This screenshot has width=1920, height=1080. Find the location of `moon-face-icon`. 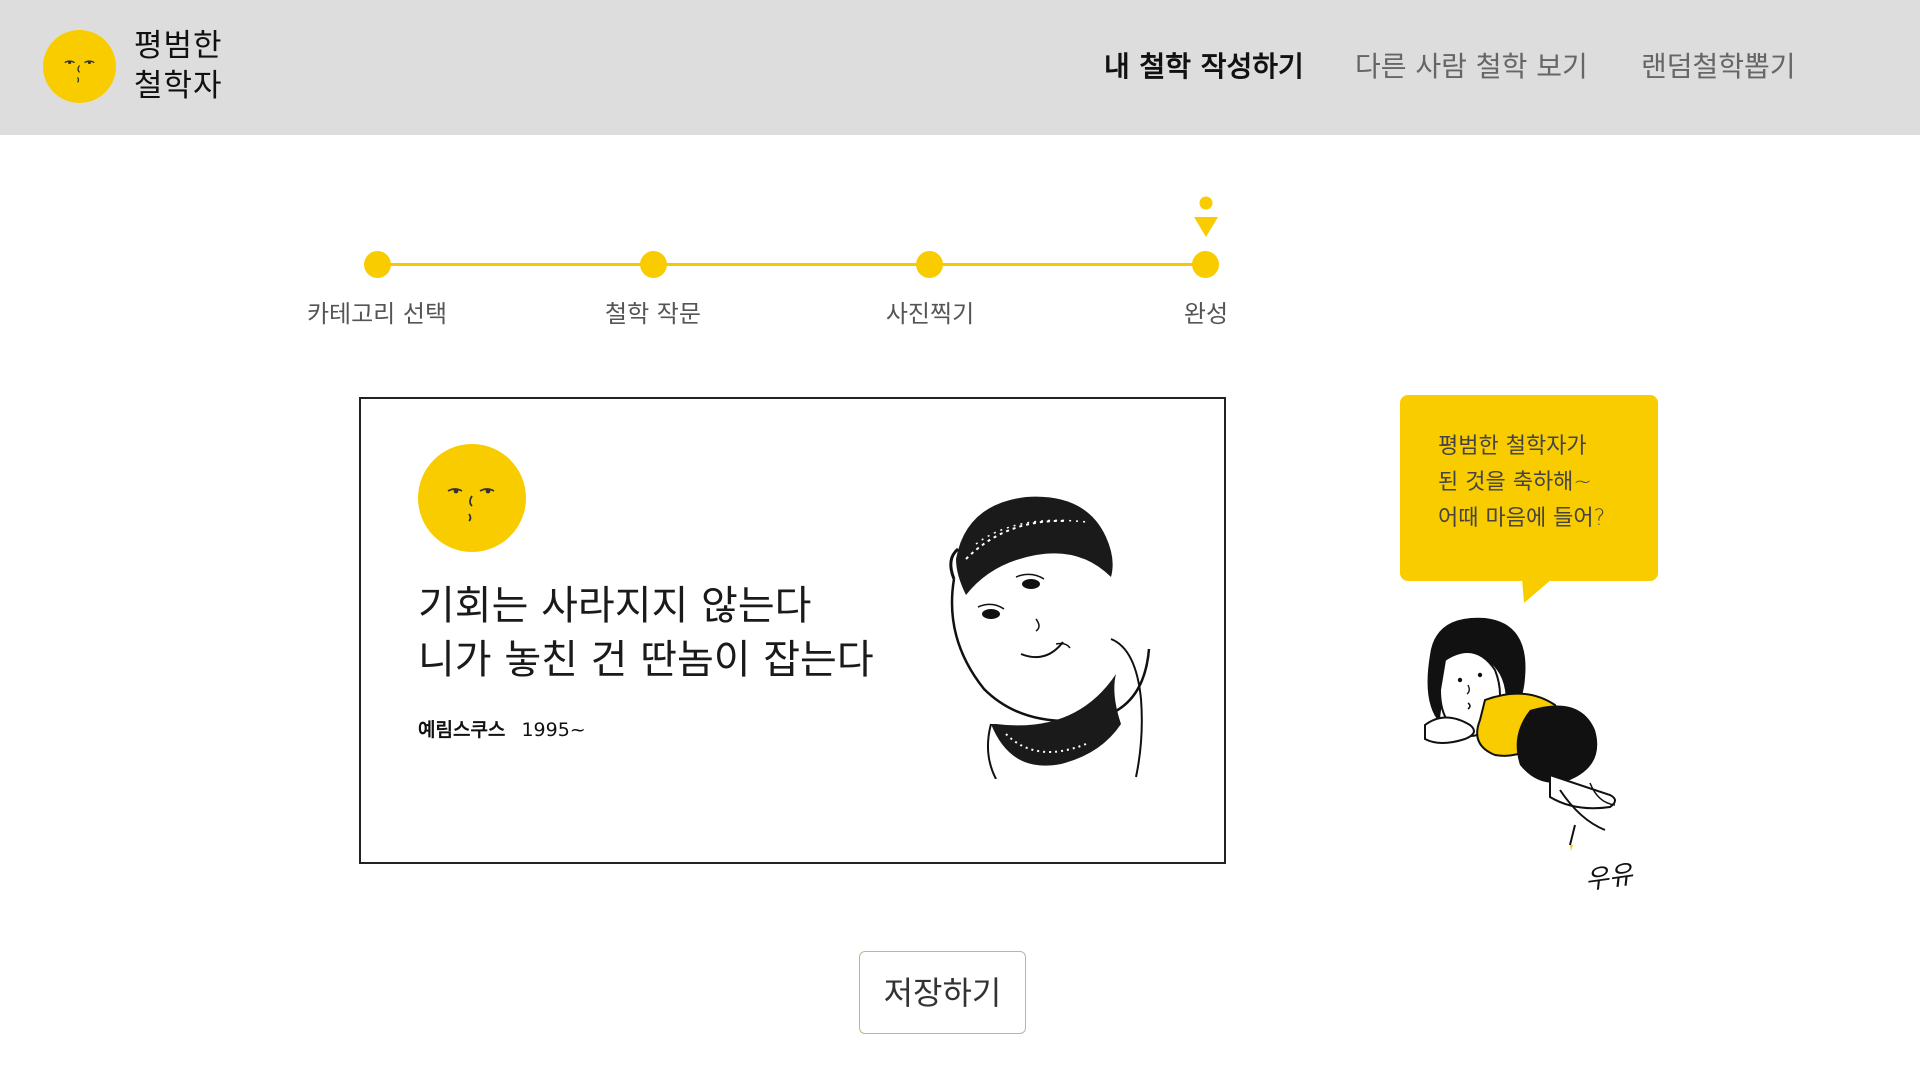

moon-face-icon is located at coordinates (472, 498).